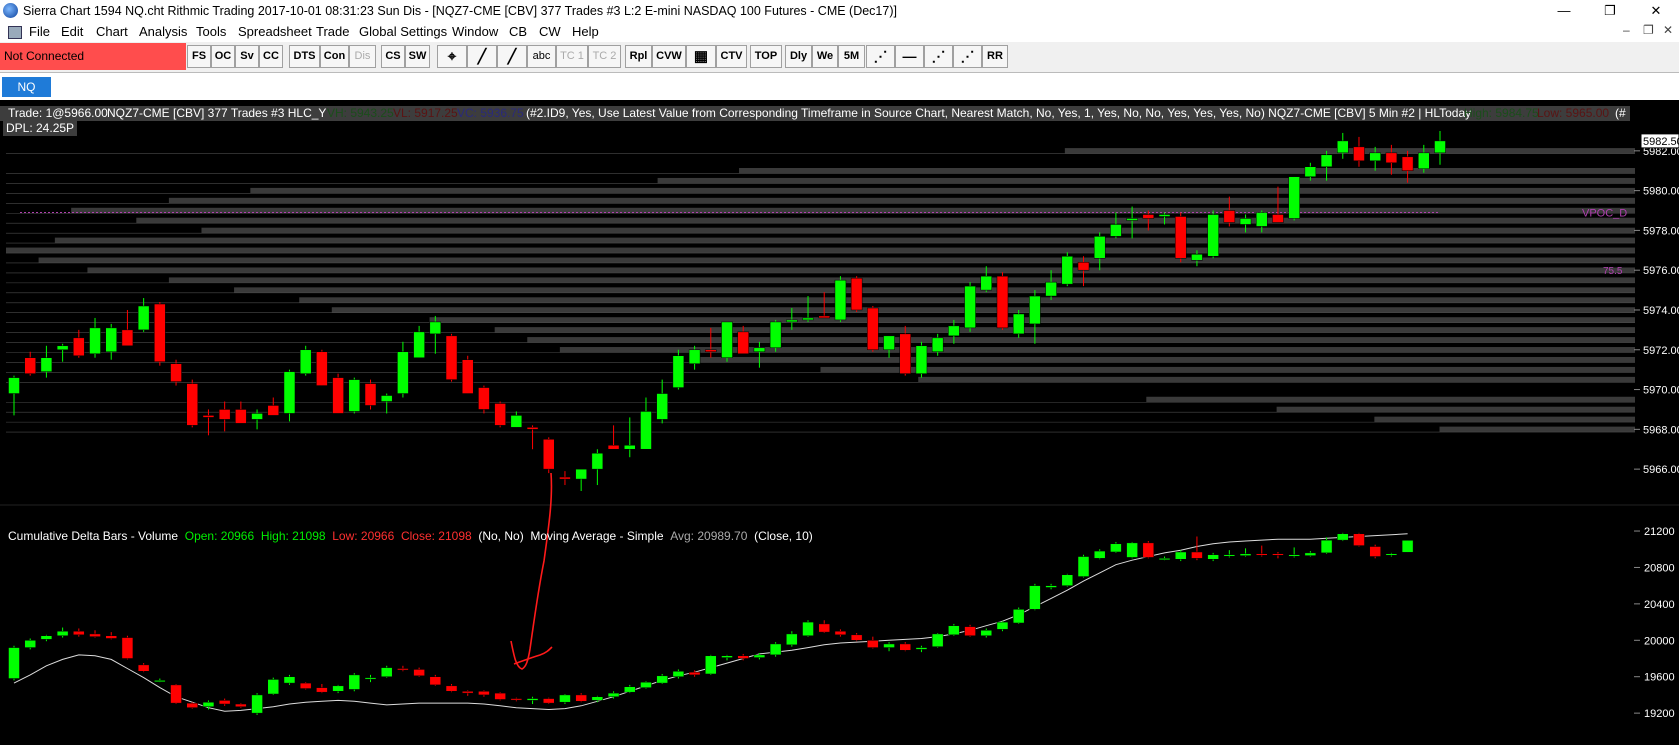 The width and height of the screenshot is (1679, 745). I want to click on menu-tools: Tools, so click(211, 31).